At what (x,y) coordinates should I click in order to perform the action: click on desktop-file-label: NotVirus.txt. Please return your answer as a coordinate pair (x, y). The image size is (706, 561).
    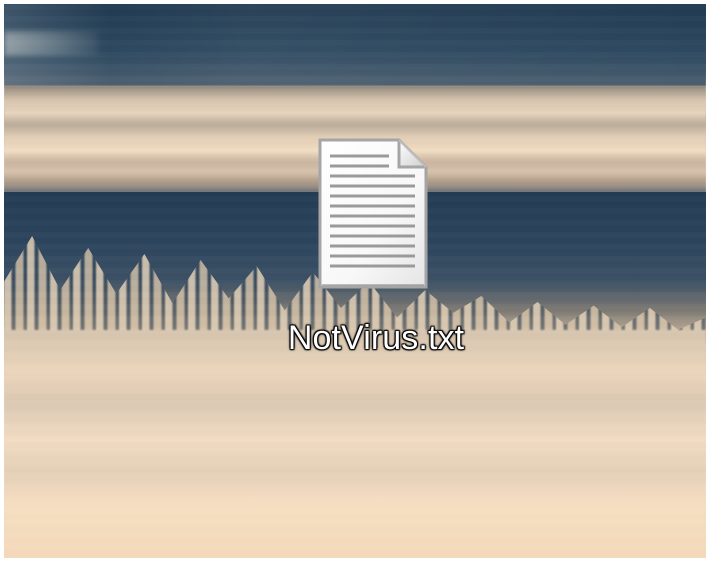
    Looking at the image, I should click on (376, 338).